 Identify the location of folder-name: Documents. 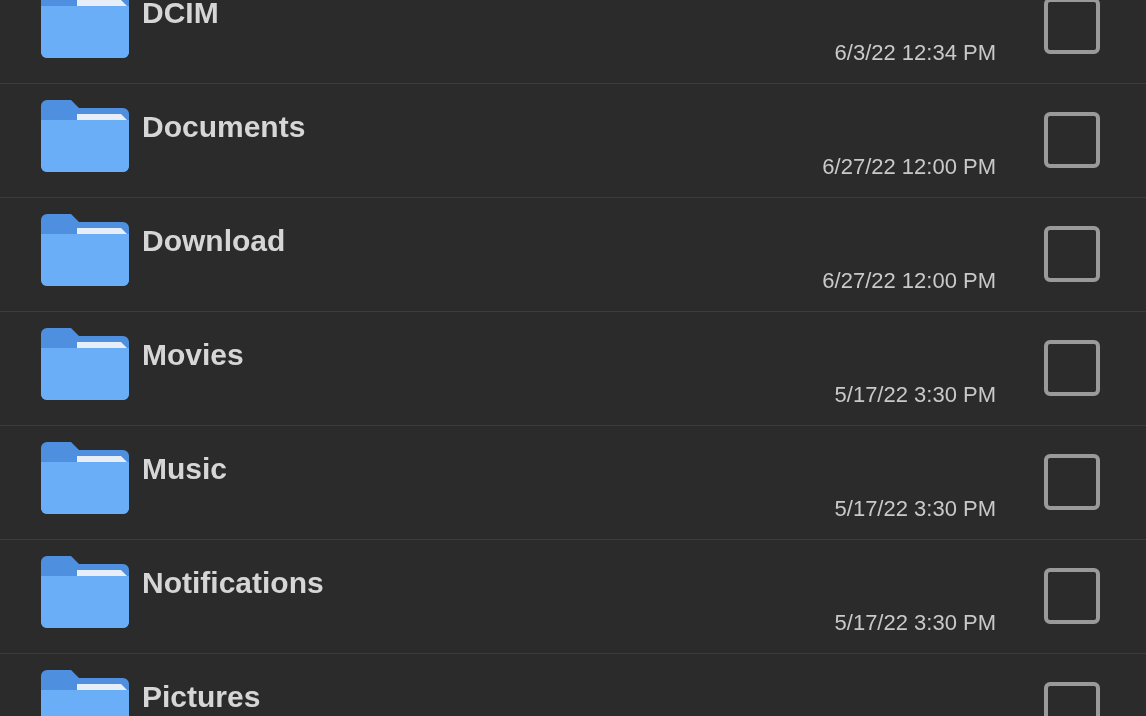
(224, 127).